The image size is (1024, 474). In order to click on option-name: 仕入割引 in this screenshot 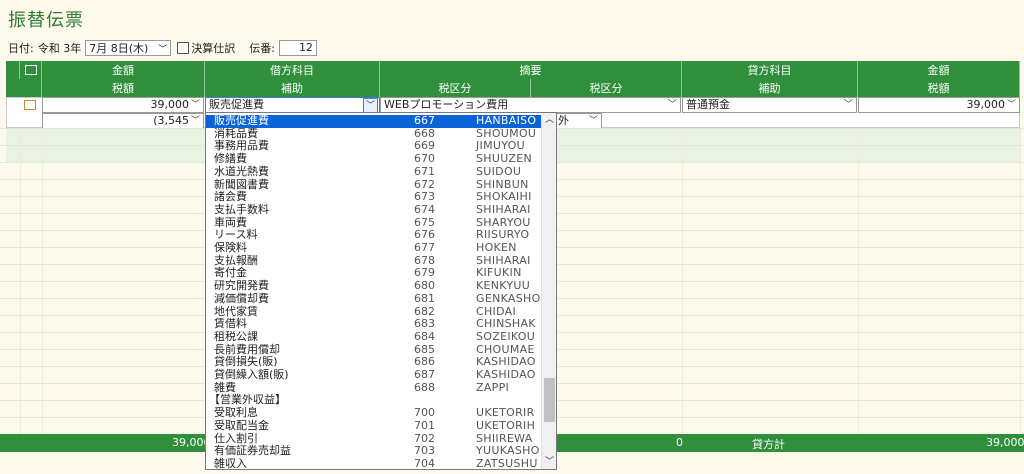, I will do `click(236, 438)`.